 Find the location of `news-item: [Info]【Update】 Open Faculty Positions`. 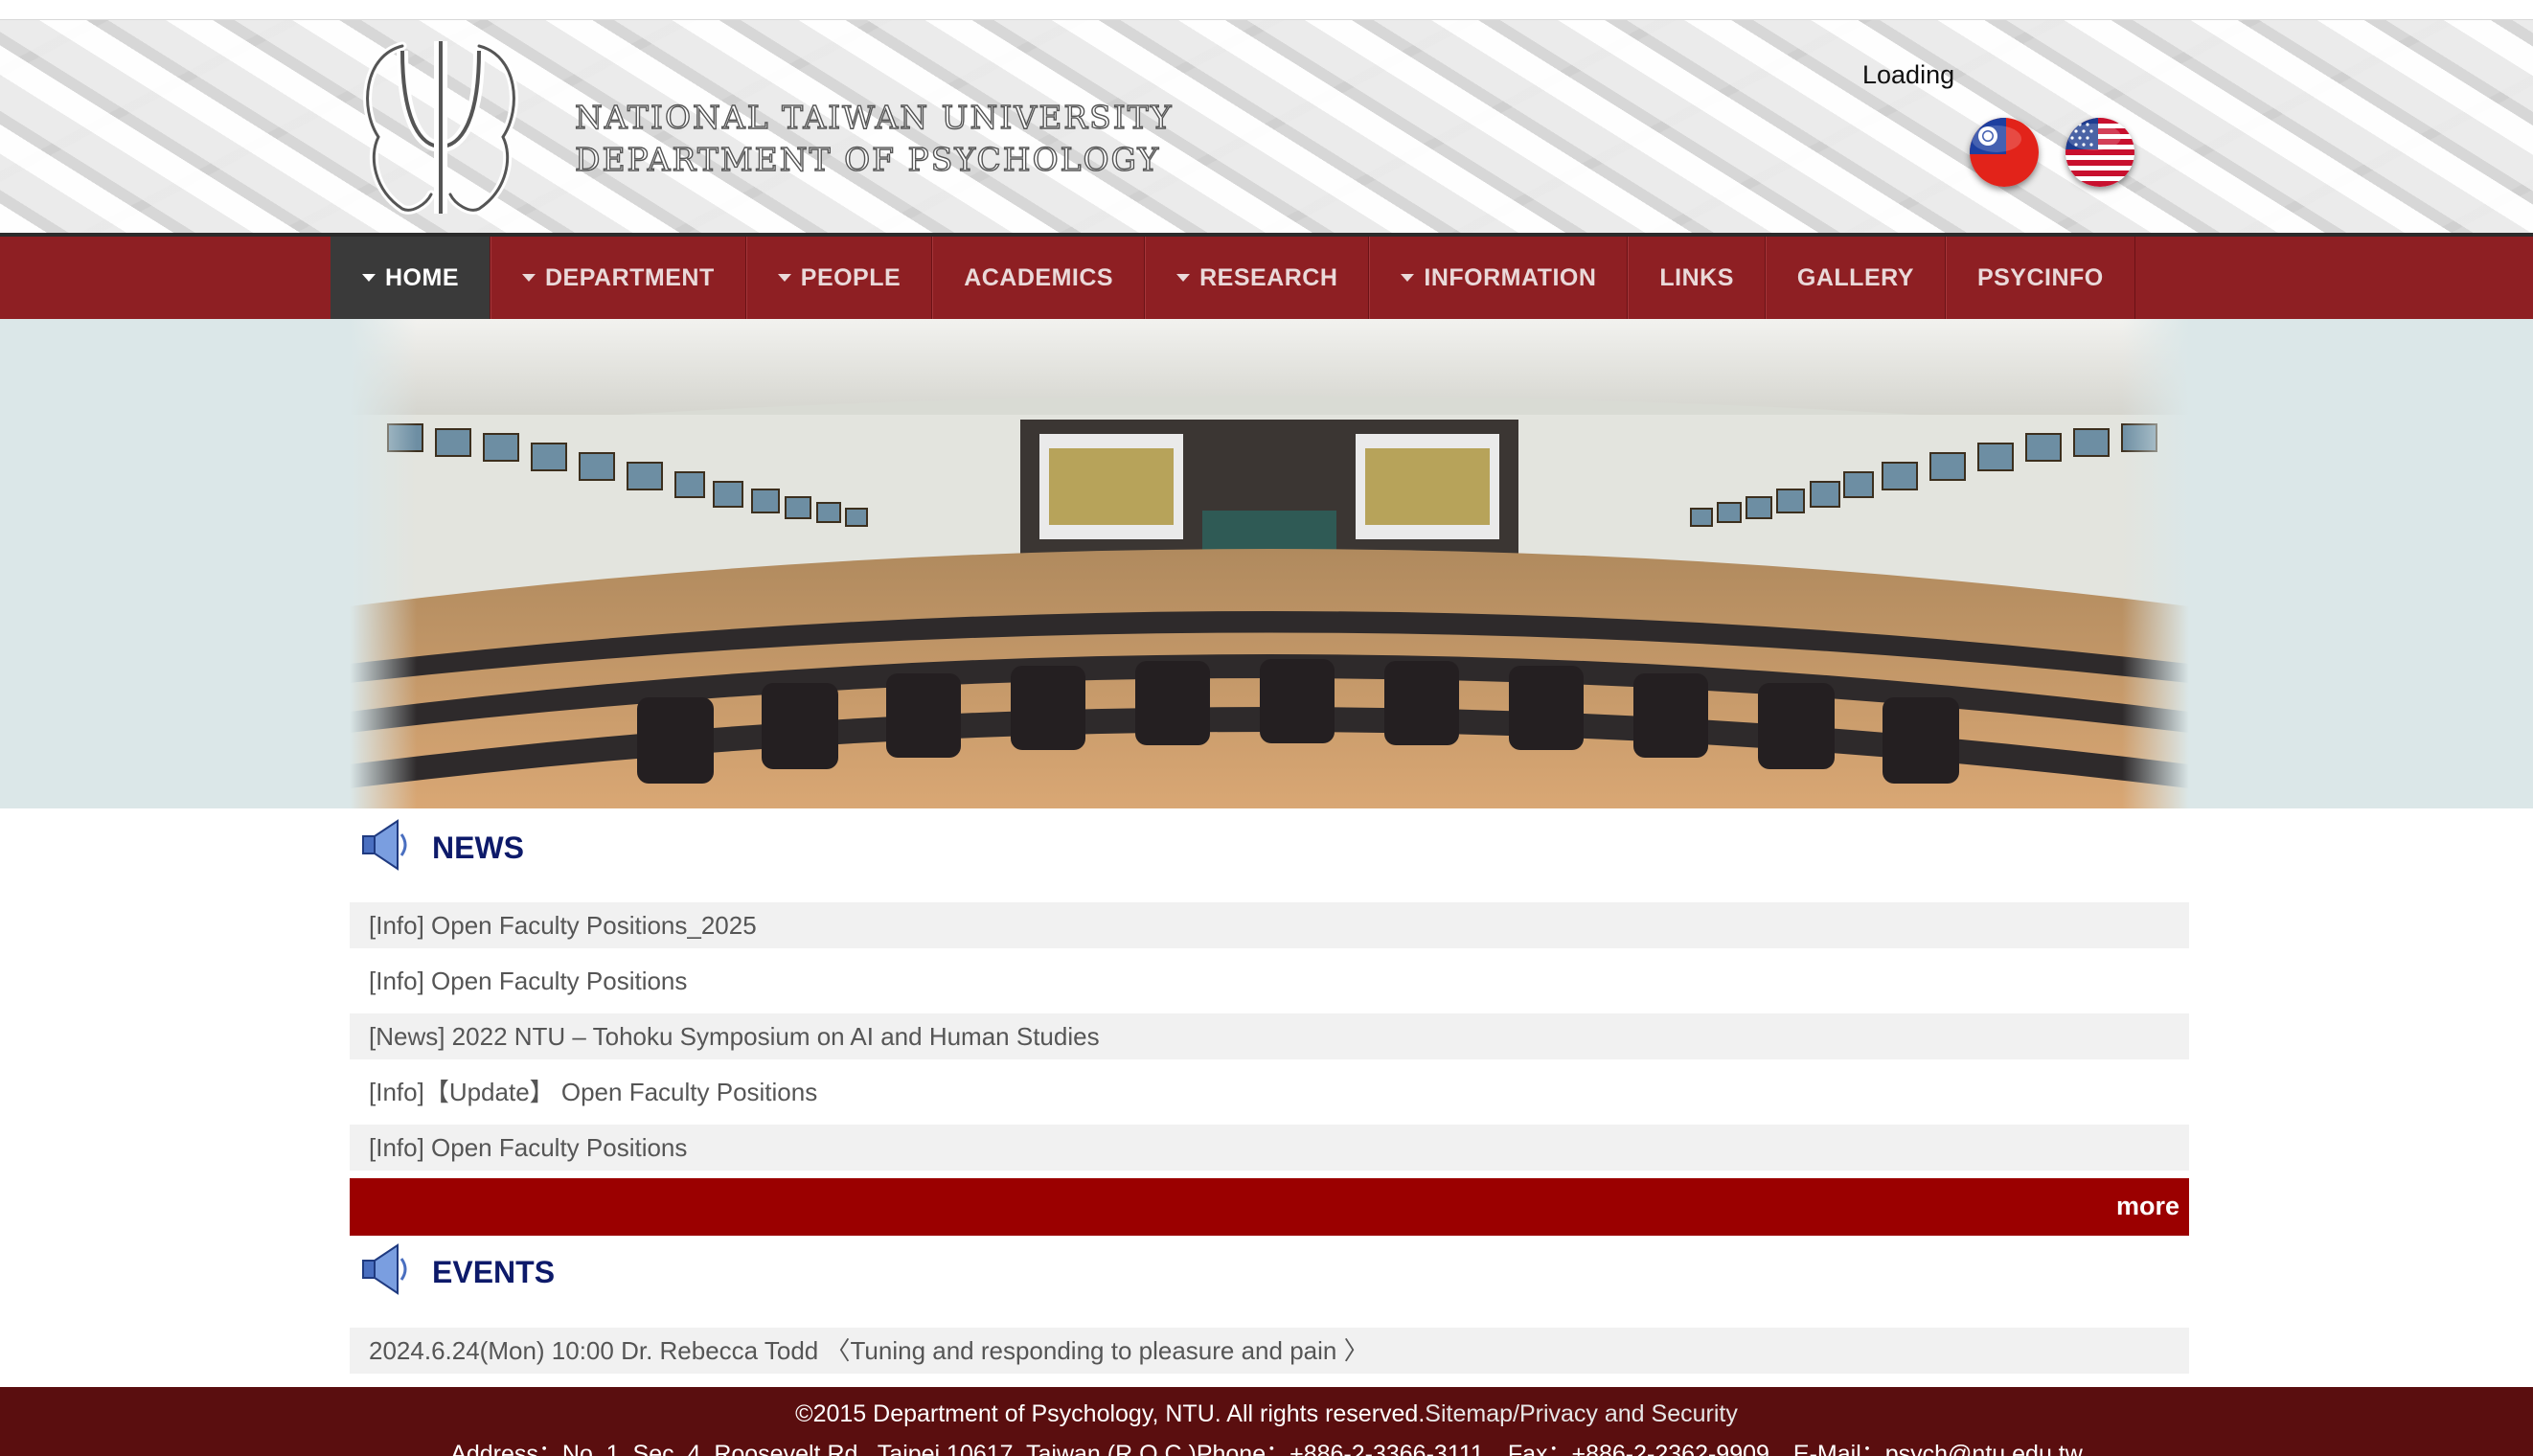

news-item: [Info]【Update】 Open Faculty Positions is located at coordinates (1269, 1092).